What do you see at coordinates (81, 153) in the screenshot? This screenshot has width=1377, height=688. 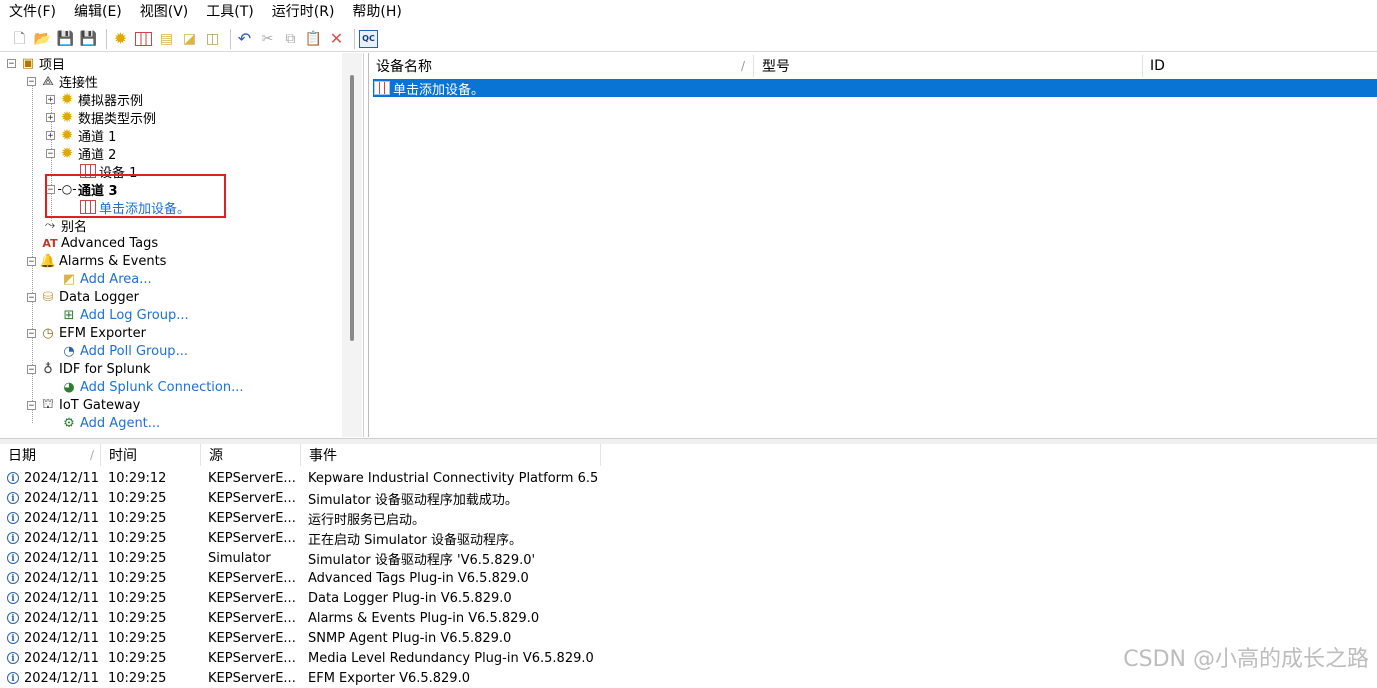 I see `tree-item-channel-2: − ✹ 通道 2` at bounding box center [81, 153].